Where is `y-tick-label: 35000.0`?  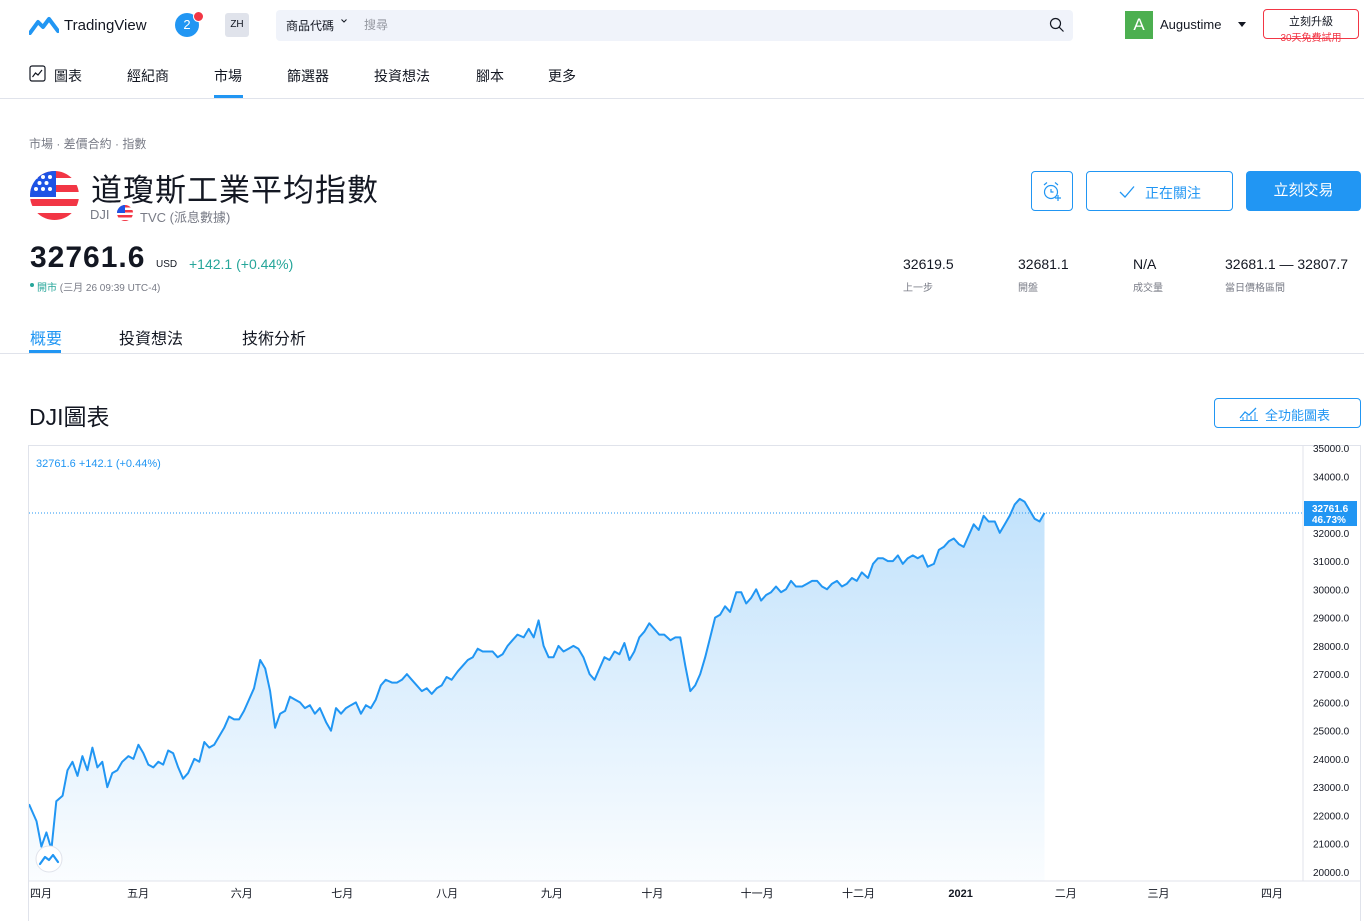 y-tick-label: 35000.0 is located at coordinates (1331, 449).